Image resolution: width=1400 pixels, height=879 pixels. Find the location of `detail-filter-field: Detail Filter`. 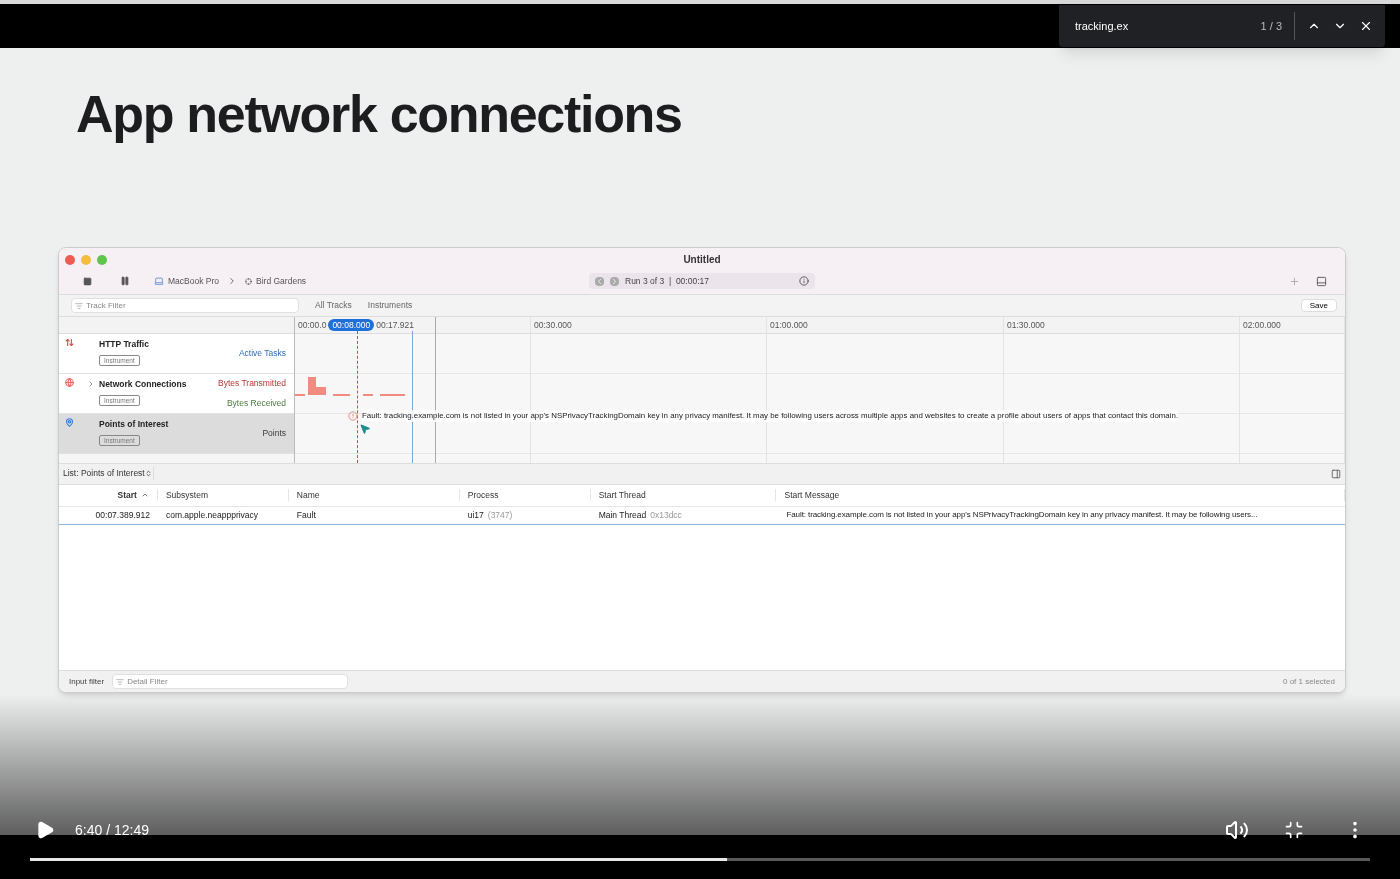

detail-filter-field: Detail Filter is located at coordinates (230, 681).